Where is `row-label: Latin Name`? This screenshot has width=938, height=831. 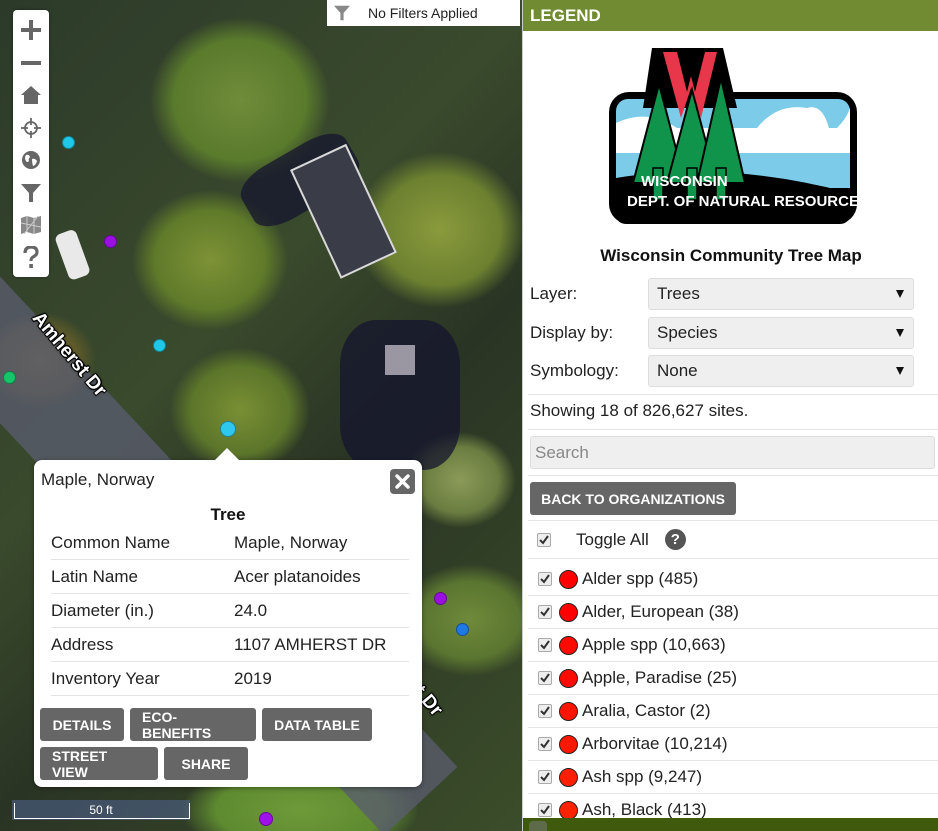 row-label: Latin Name is located at coordinates (94, 576).